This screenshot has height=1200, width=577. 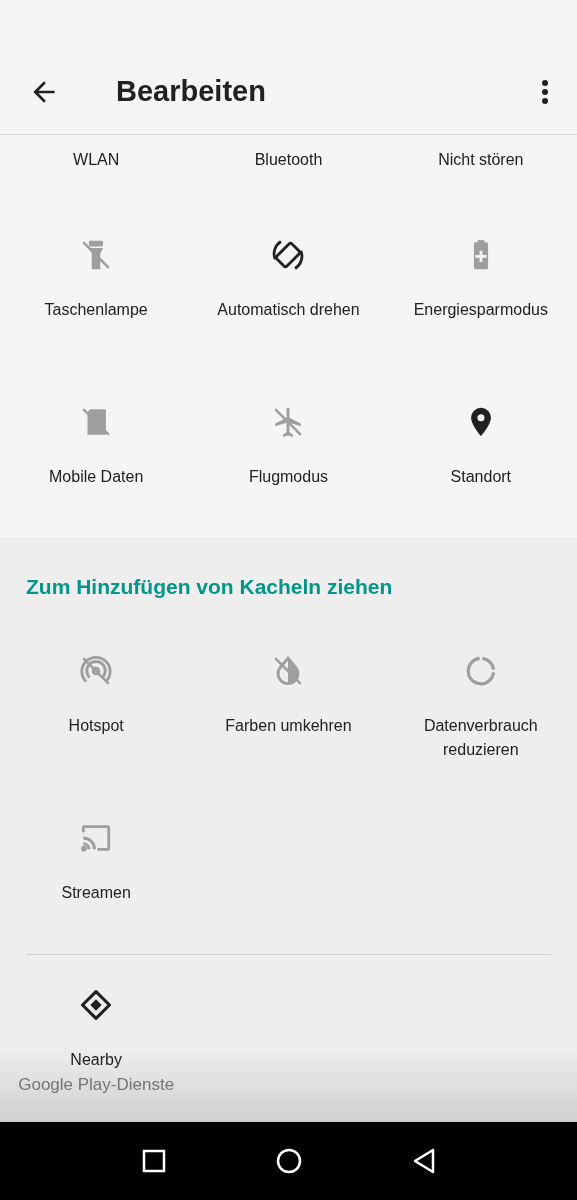 What do you see at coordinates (96, 684) in the screenshot?
I see `tile: Hotspot` at bounding box center [96, 684].